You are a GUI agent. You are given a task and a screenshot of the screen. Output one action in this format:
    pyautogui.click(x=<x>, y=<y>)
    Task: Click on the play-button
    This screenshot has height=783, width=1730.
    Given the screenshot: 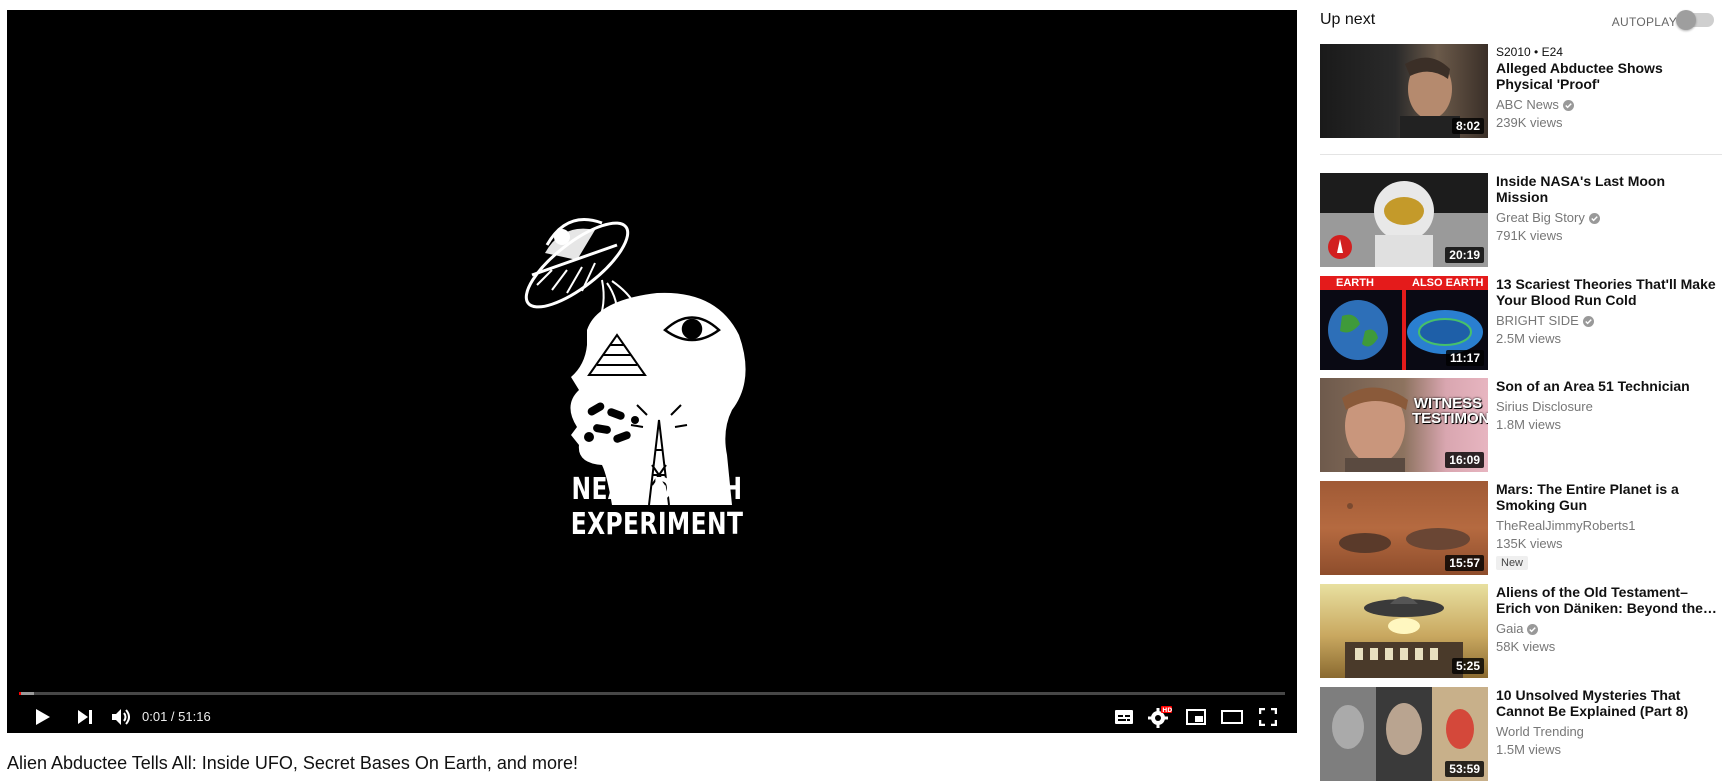 What is the action you would take?
    pyautogui.click(x=43, y=717)
    